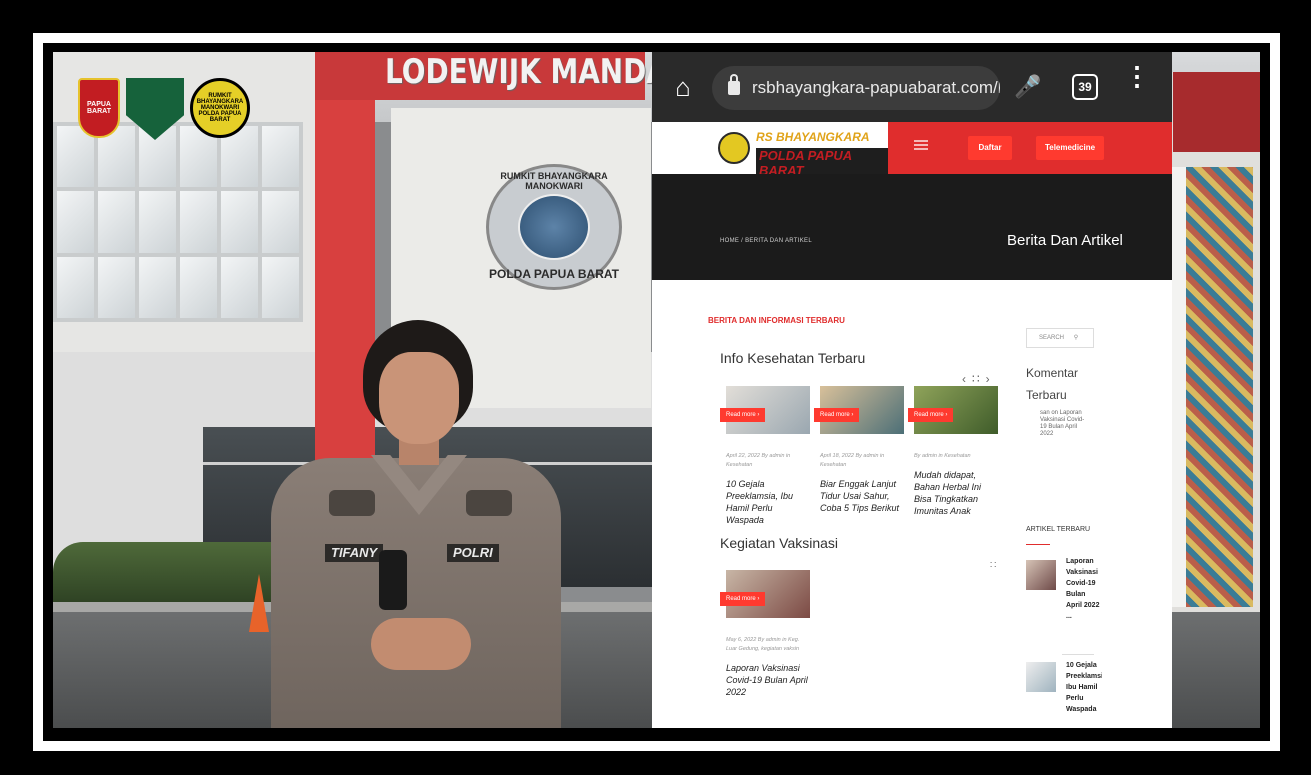 The height and width of the screenshot is (775, 1311). I want to click on microphone-icon: 🎤, so click(1027, 87).